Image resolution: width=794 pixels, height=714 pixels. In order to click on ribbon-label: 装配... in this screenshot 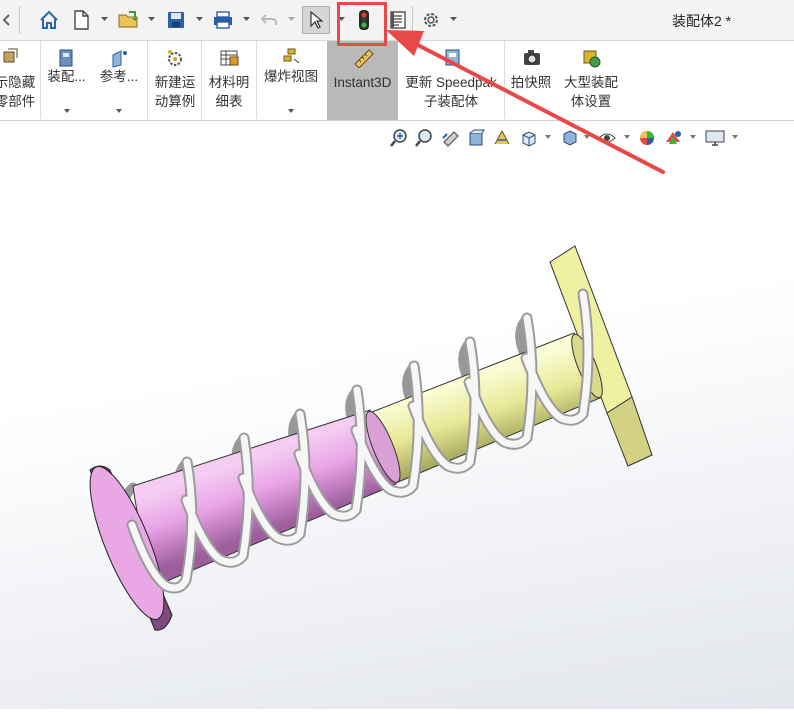, I will do `click(66, 76)`.